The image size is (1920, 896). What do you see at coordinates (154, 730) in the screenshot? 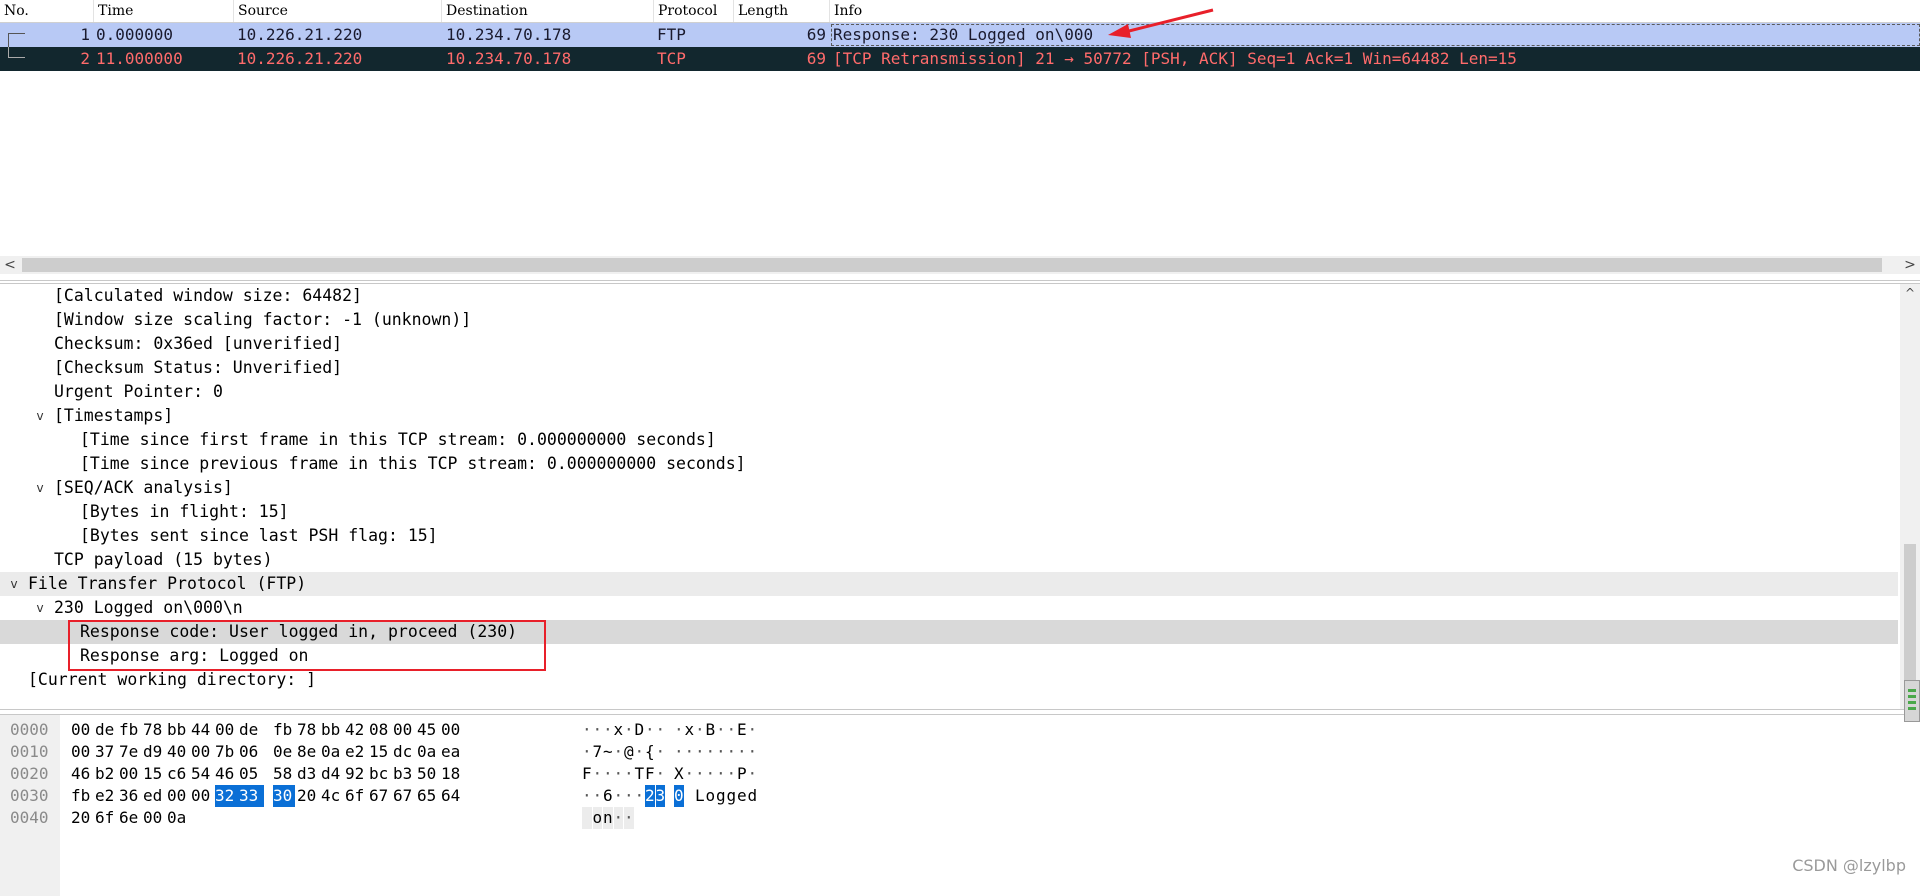
I see `hex-byte: 78` at bounding box center [154, 730].